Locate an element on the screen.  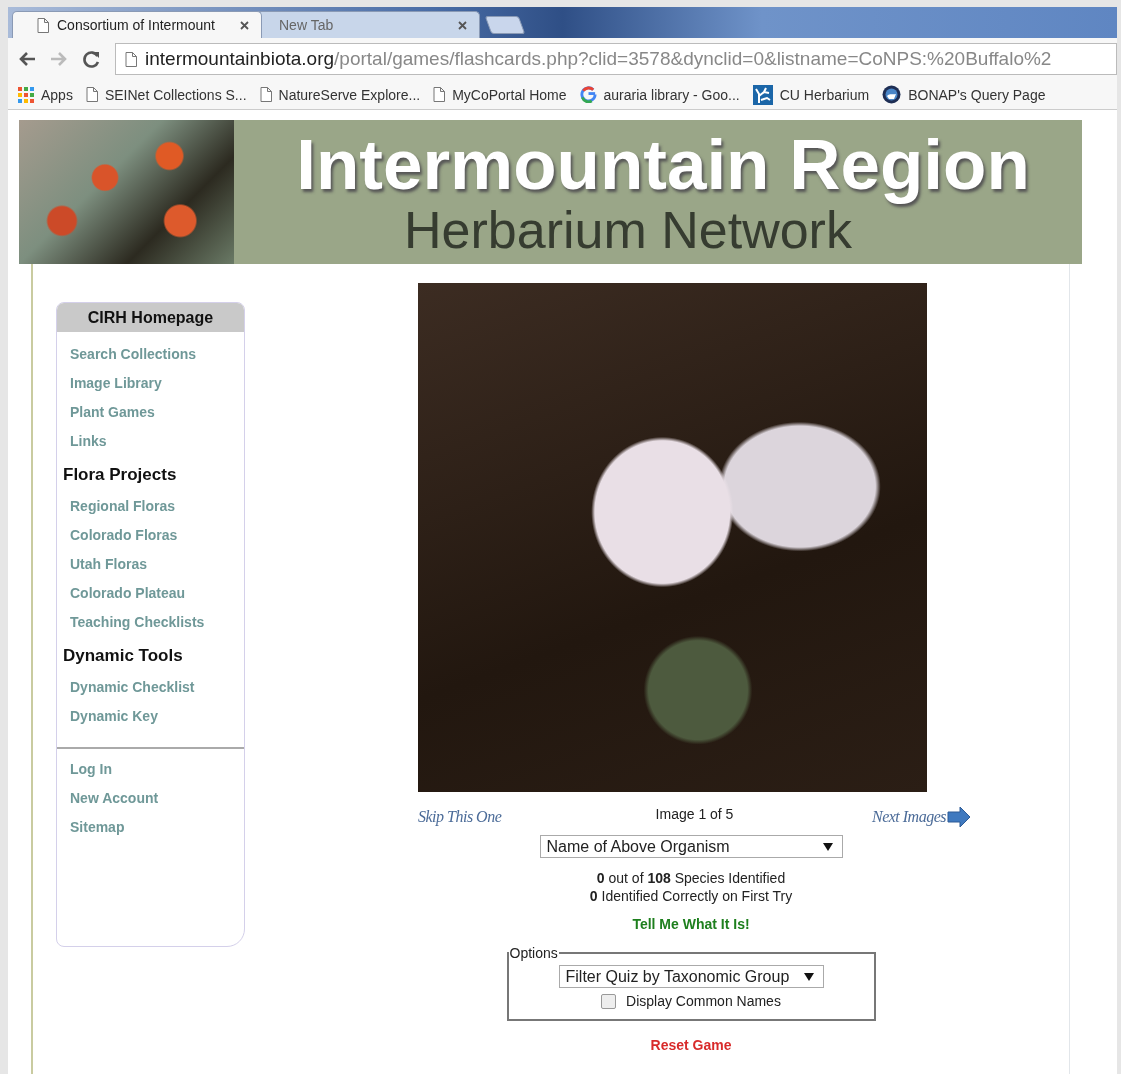
bookmark: CU Herbarium is located at coordinates (811, 94).